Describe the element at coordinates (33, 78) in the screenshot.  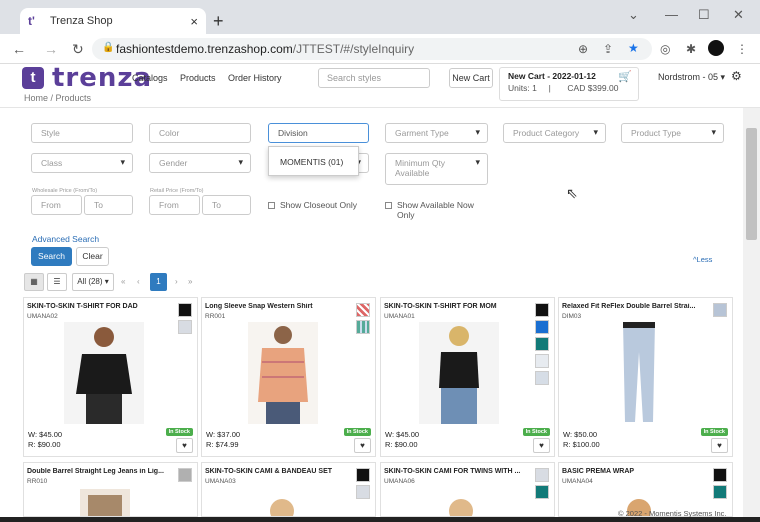
I see `trenza-logo-icon: t` at that location.